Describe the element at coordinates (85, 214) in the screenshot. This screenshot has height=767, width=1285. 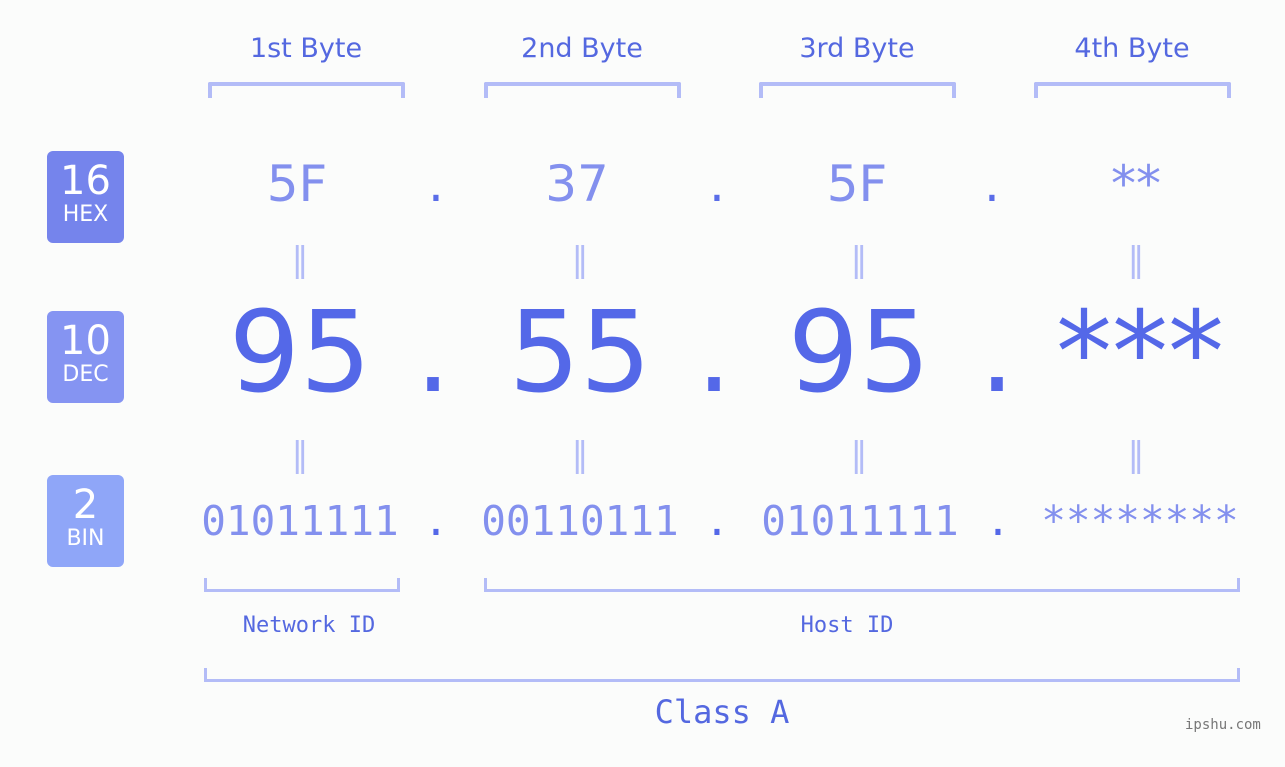
I see `hex-badge-label: HEX` at that location.